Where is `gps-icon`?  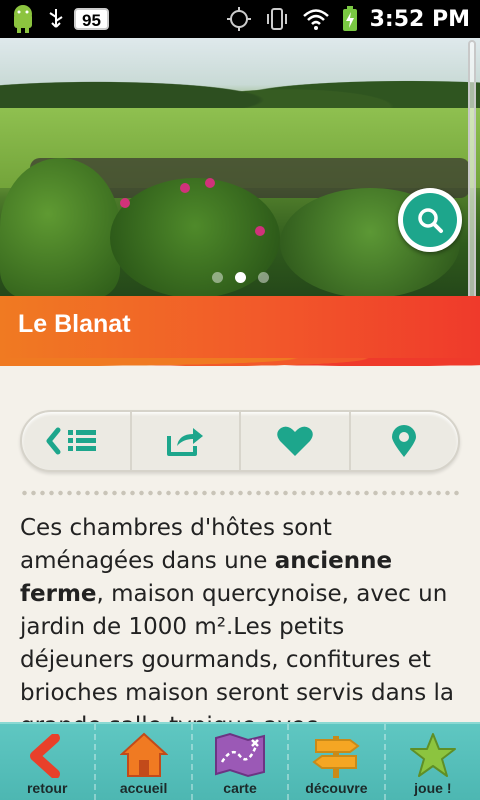 gps-icon is located at coordinates (238, 19).